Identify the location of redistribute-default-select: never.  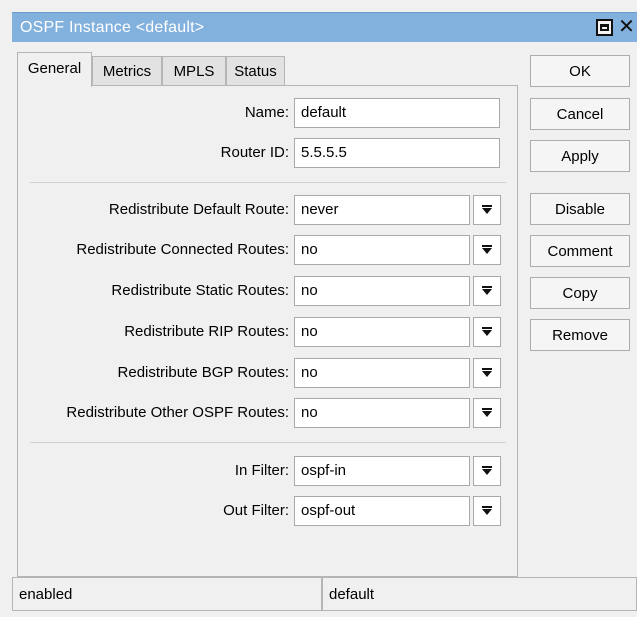
(382, 210).